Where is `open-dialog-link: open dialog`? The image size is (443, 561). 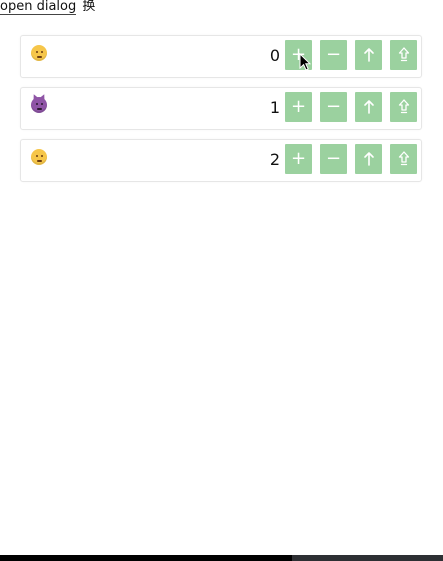 open-dialog-link: open dialog is located at coordinates (38, 7).